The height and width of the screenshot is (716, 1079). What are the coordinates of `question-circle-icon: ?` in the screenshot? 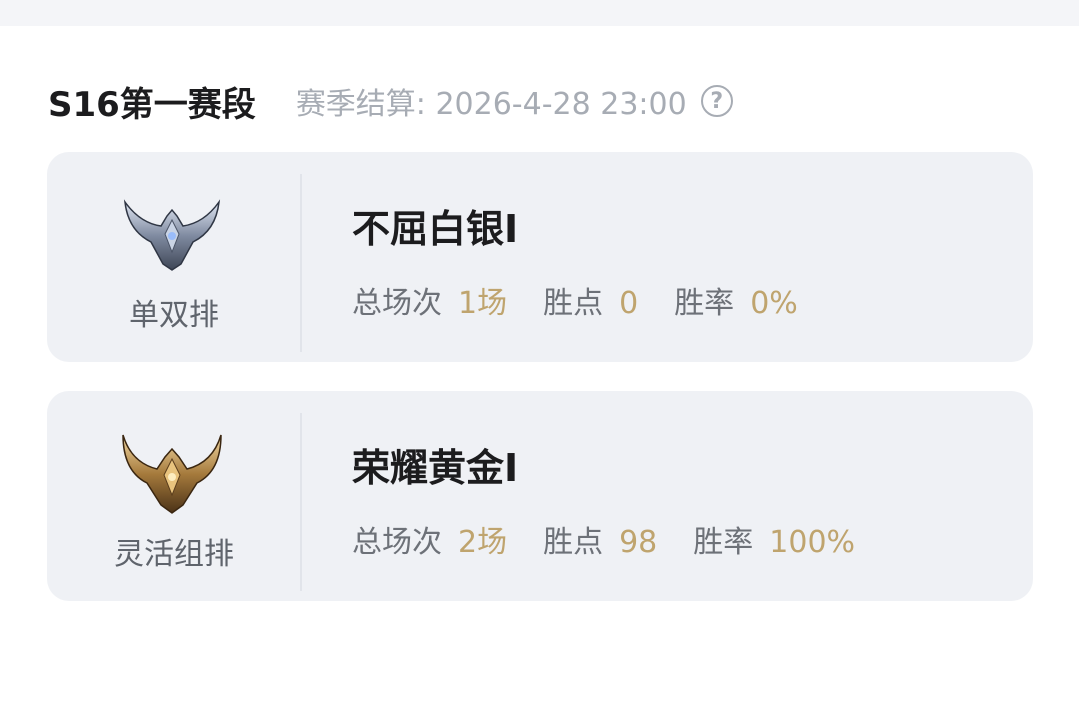 It's located at (716, 101).